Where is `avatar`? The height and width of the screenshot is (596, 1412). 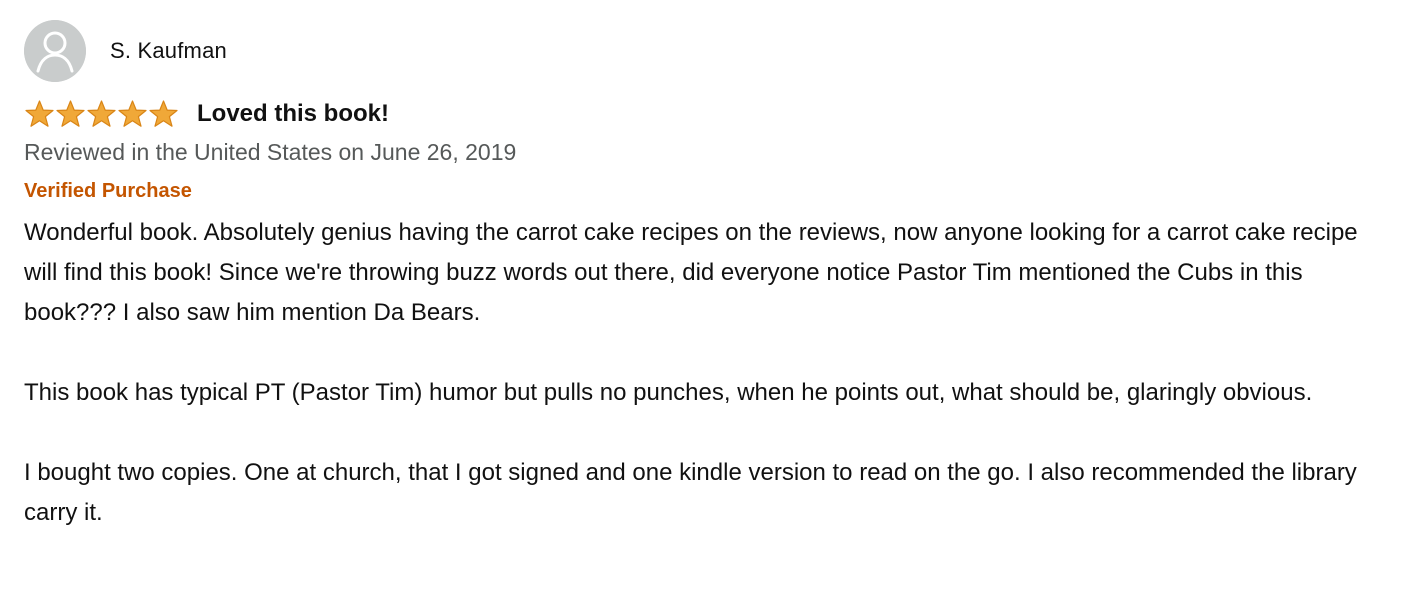 avatar is located at coordinates (55, 51).